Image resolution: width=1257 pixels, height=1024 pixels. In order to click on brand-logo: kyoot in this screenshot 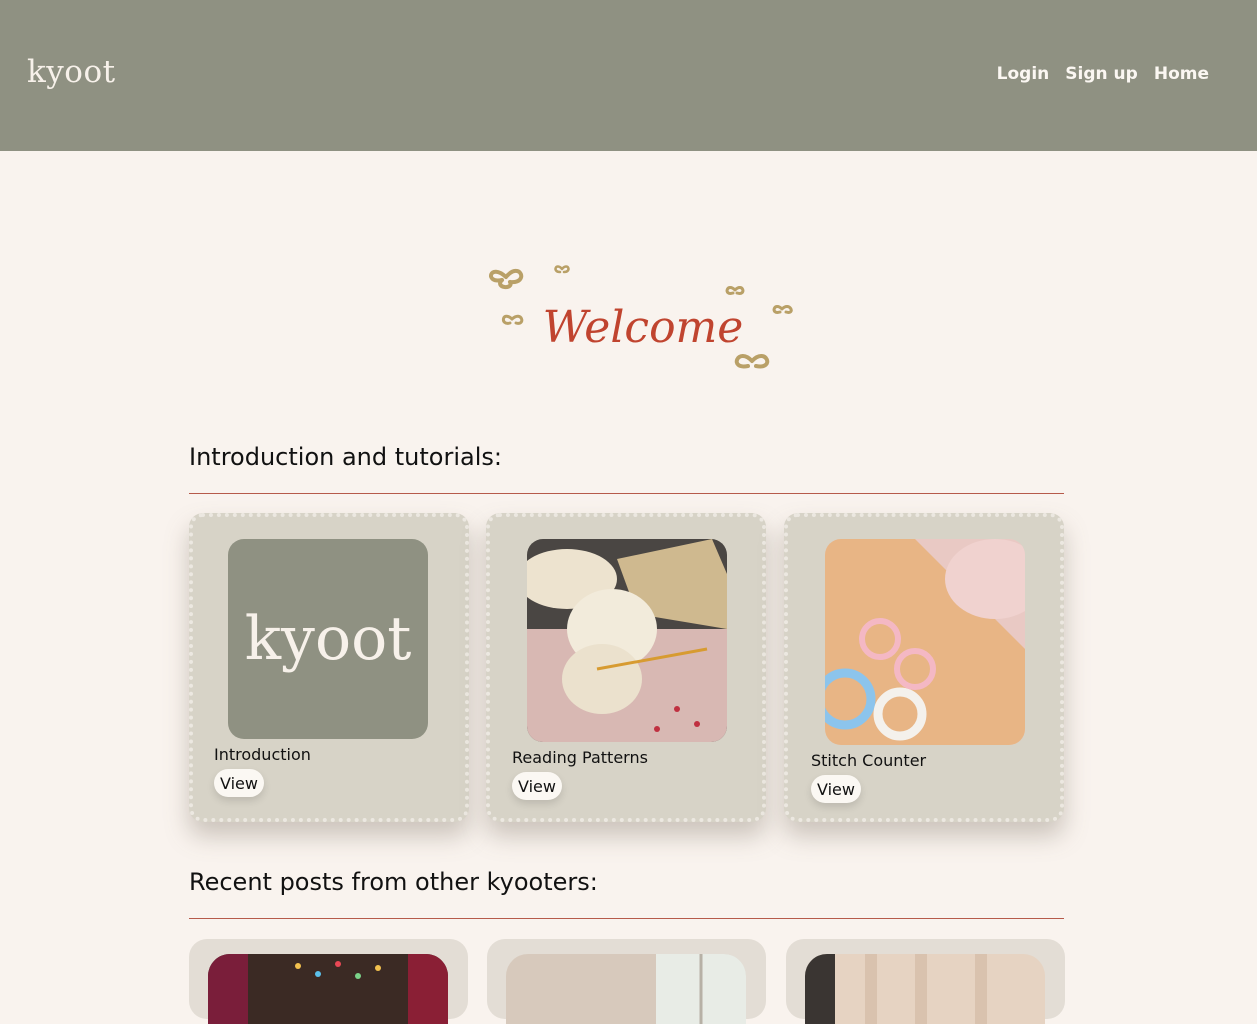, I will do `click(71, 72)`.